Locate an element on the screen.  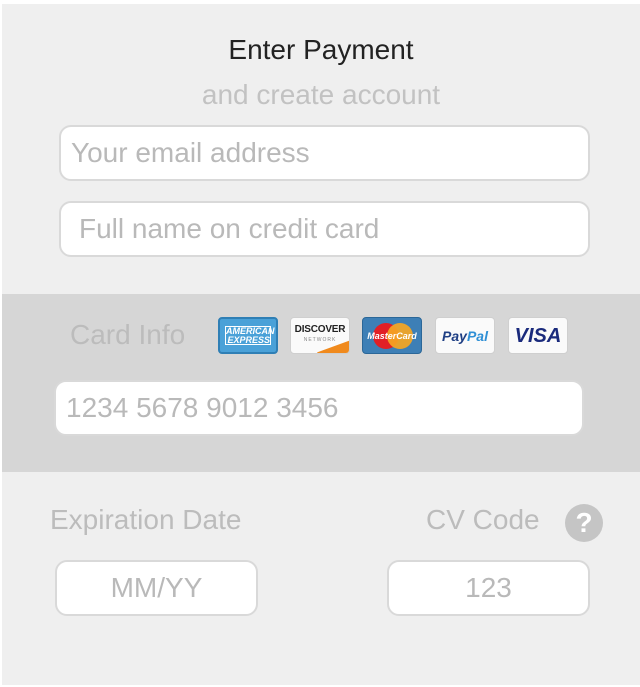
paypal-logo-icon: PayPal is located at coordinates (465, 335).